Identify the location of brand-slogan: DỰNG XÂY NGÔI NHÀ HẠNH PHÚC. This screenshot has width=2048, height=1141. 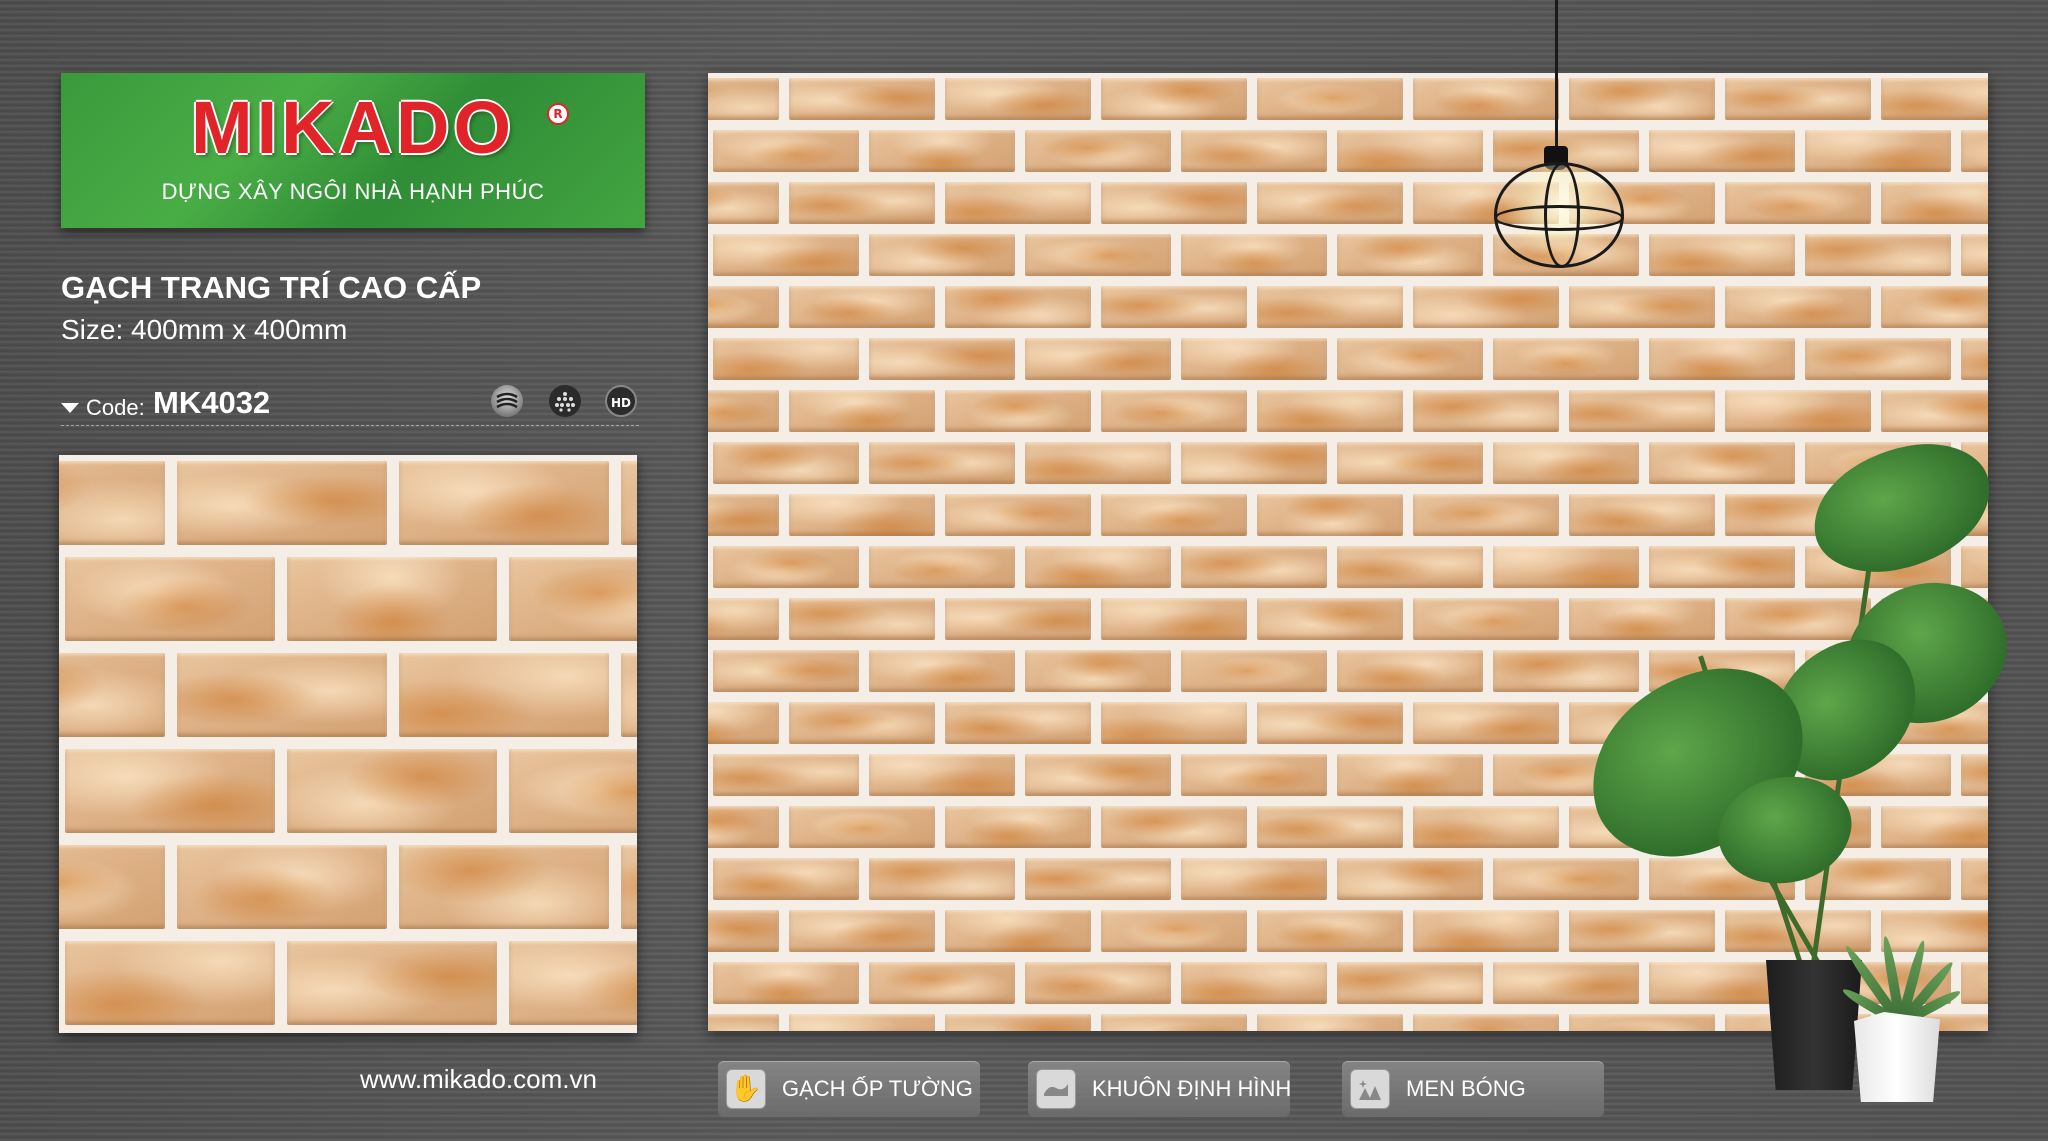
(353, 191).